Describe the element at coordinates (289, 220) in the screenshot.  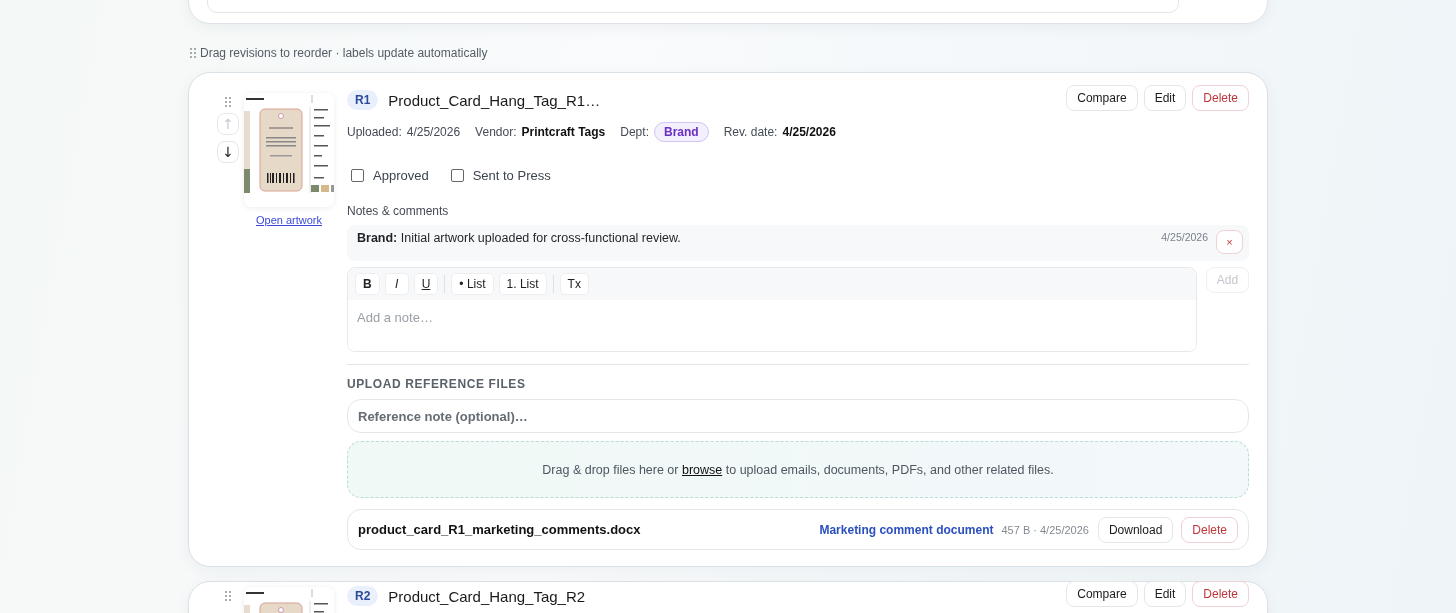
I see `open-artwork-link: Open artwork` at that location.